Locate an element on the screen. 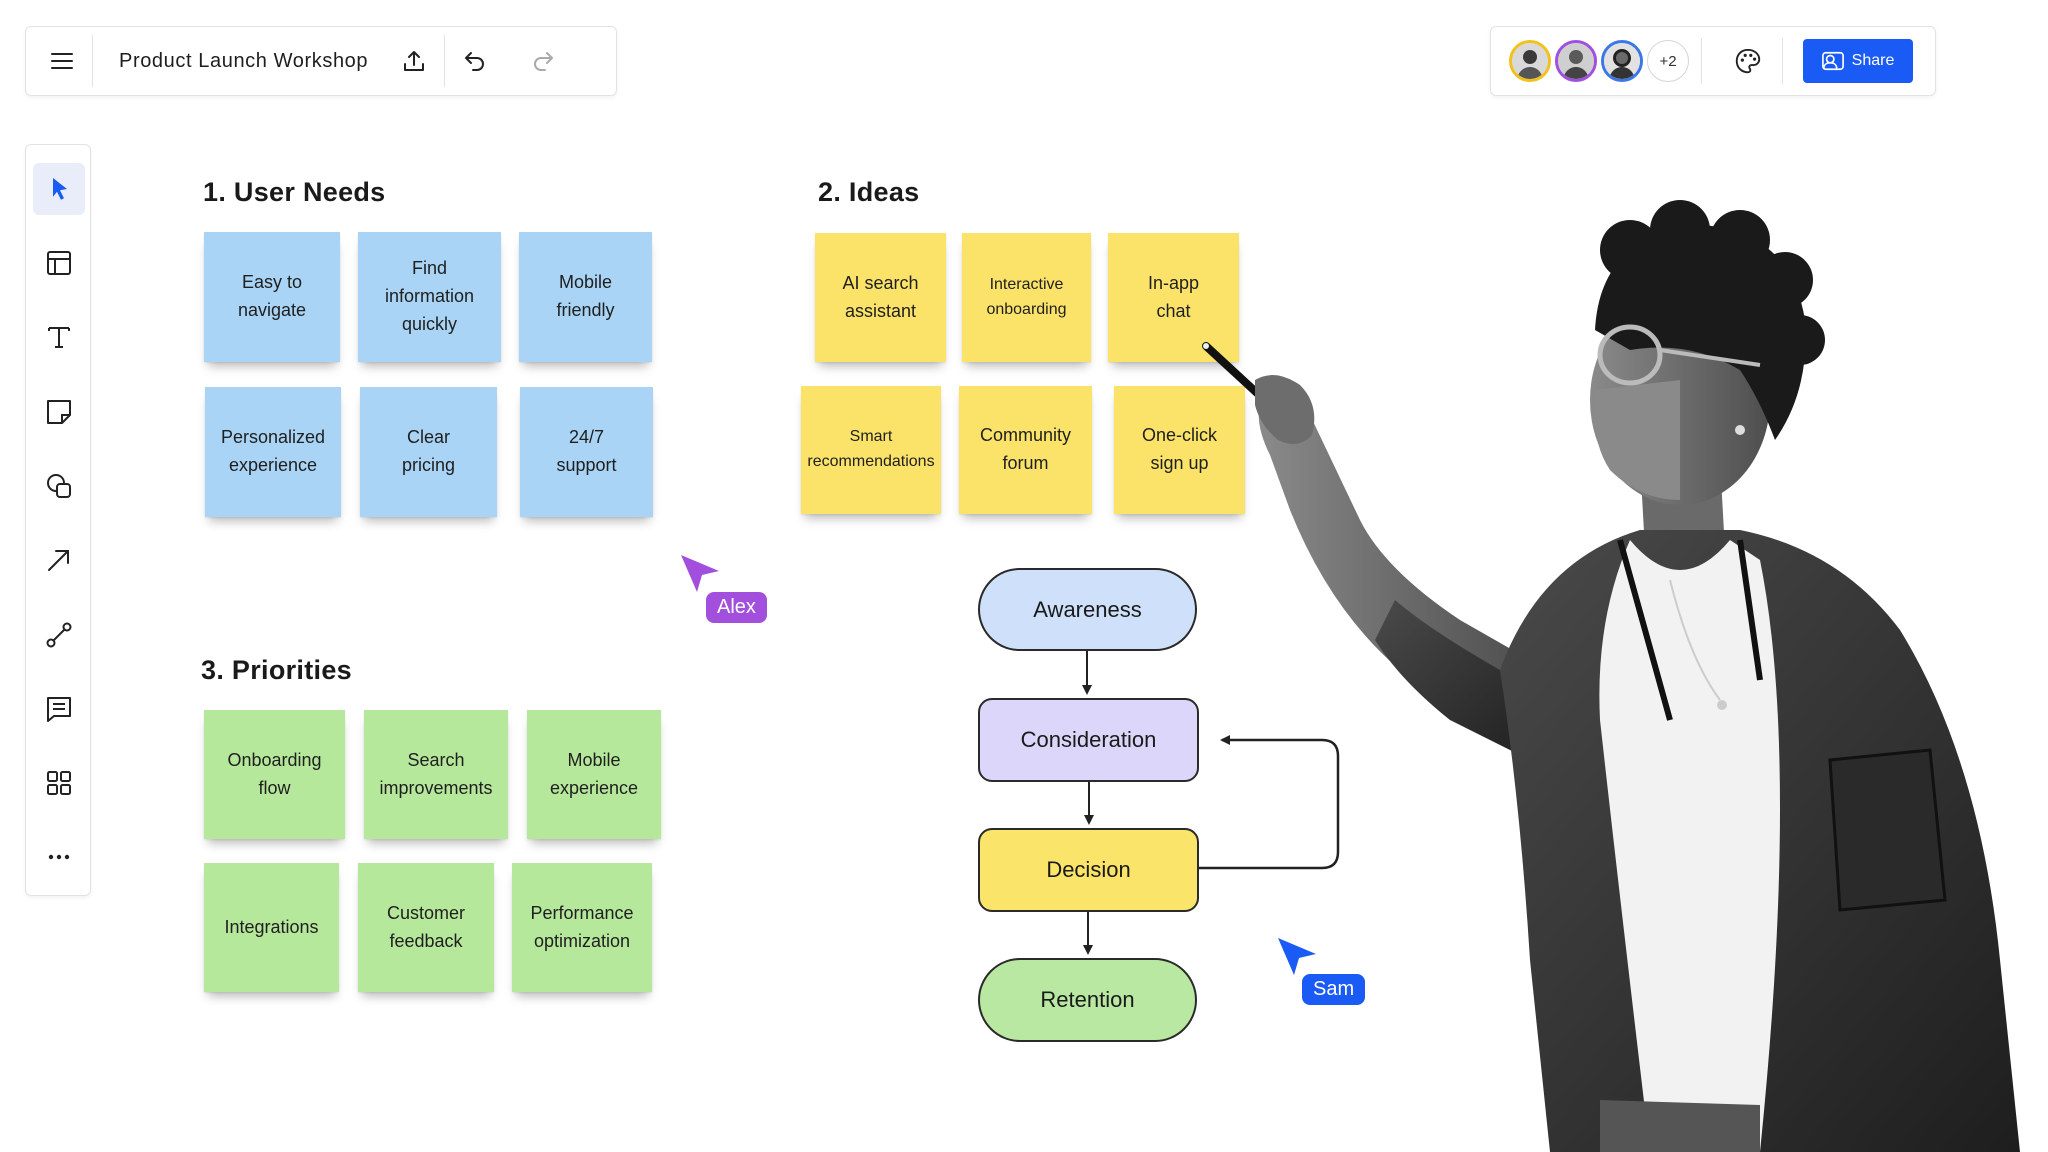  top-toolbar: Product Launch Workshop is located at coordinates (321, 61).